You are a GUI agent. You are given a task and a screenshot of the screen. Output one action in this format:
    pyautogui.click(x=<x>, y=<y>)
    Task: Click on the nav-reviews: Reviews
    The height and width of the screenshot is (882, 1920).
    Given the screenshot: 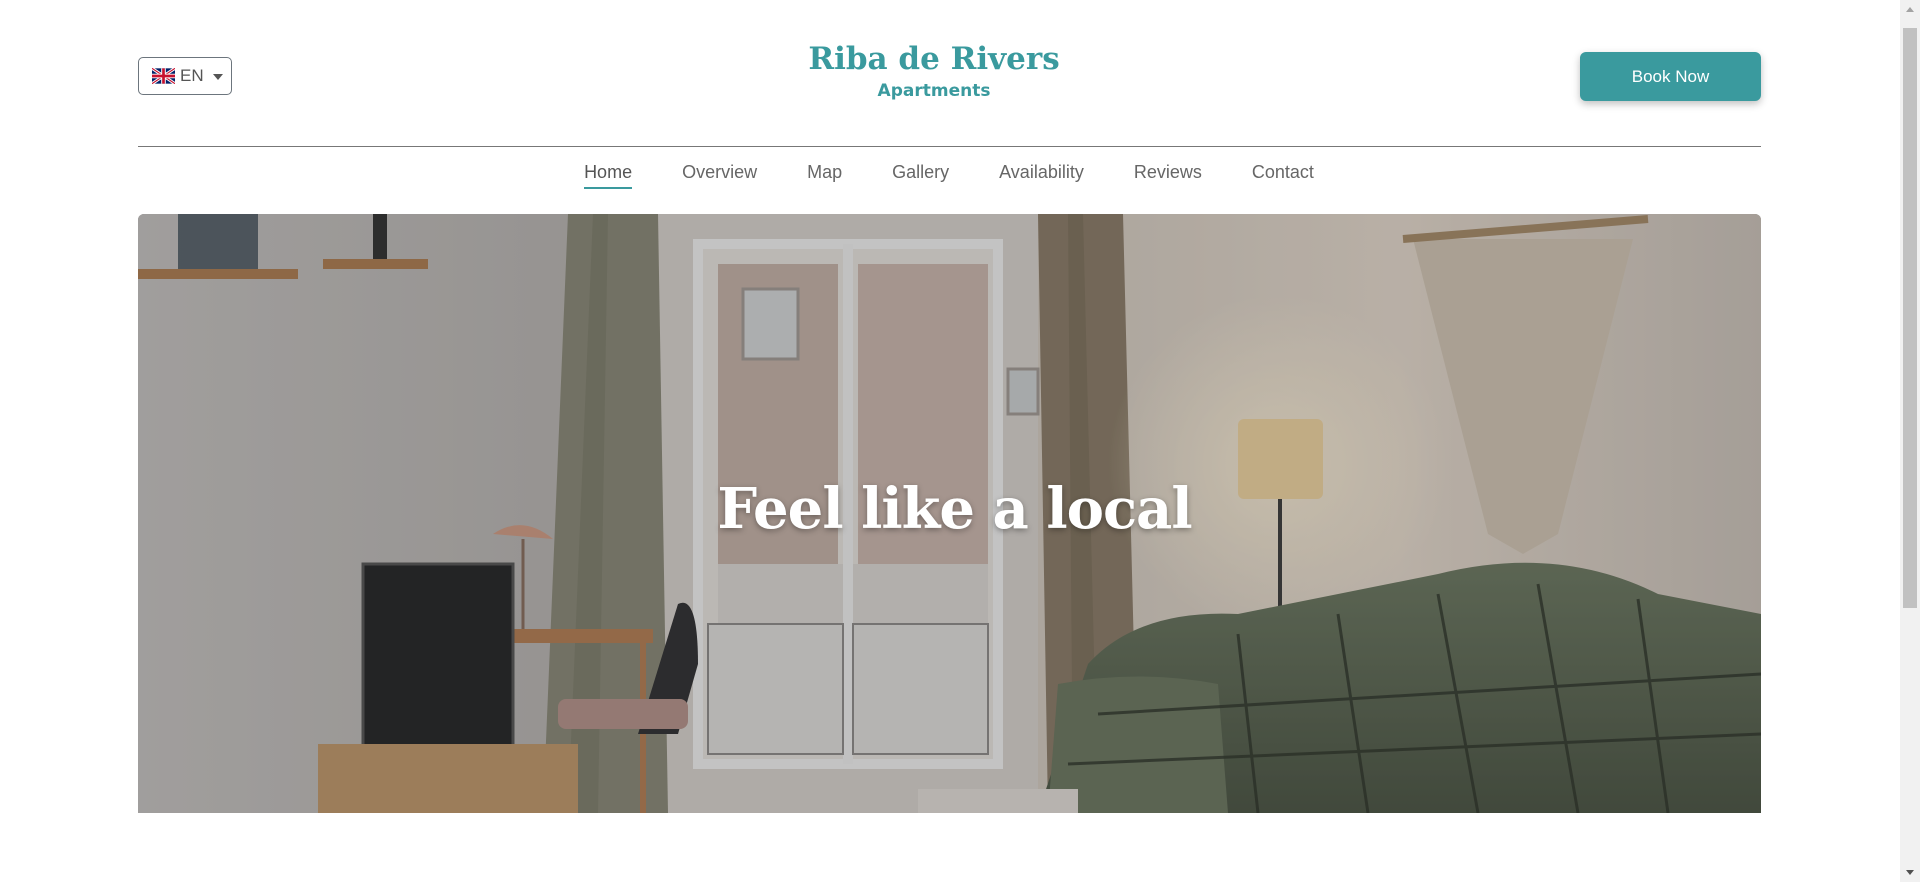 What is the action you would take?
    pyautogui.click(x=1168, y=175)
    